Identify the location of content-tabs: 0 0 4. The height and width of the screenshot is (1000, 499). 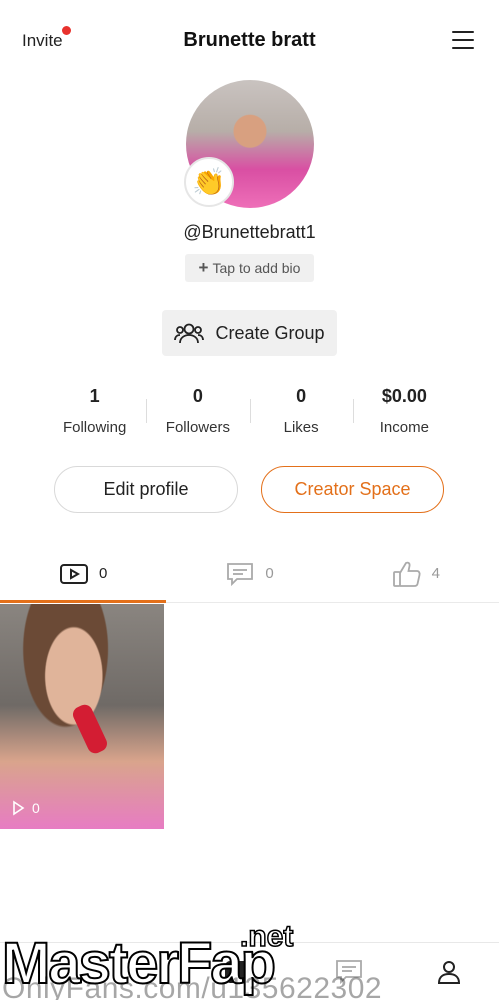
(249, 574).